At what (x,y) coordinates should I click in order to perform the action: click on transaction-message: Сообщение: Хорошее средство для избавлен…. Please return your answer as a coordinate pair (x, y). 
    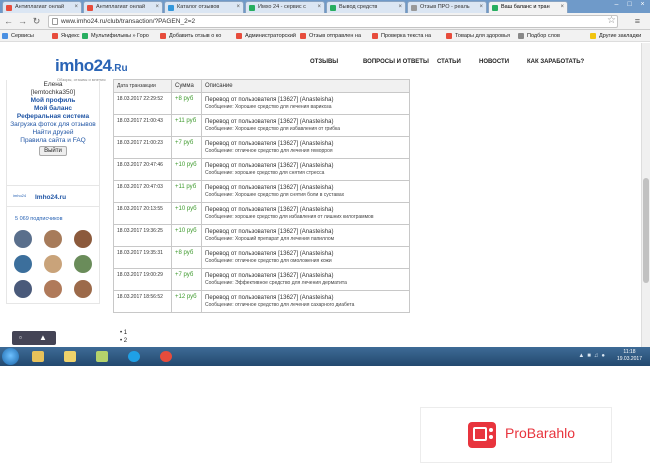
    Looking at the image, I should click on (273, 129).